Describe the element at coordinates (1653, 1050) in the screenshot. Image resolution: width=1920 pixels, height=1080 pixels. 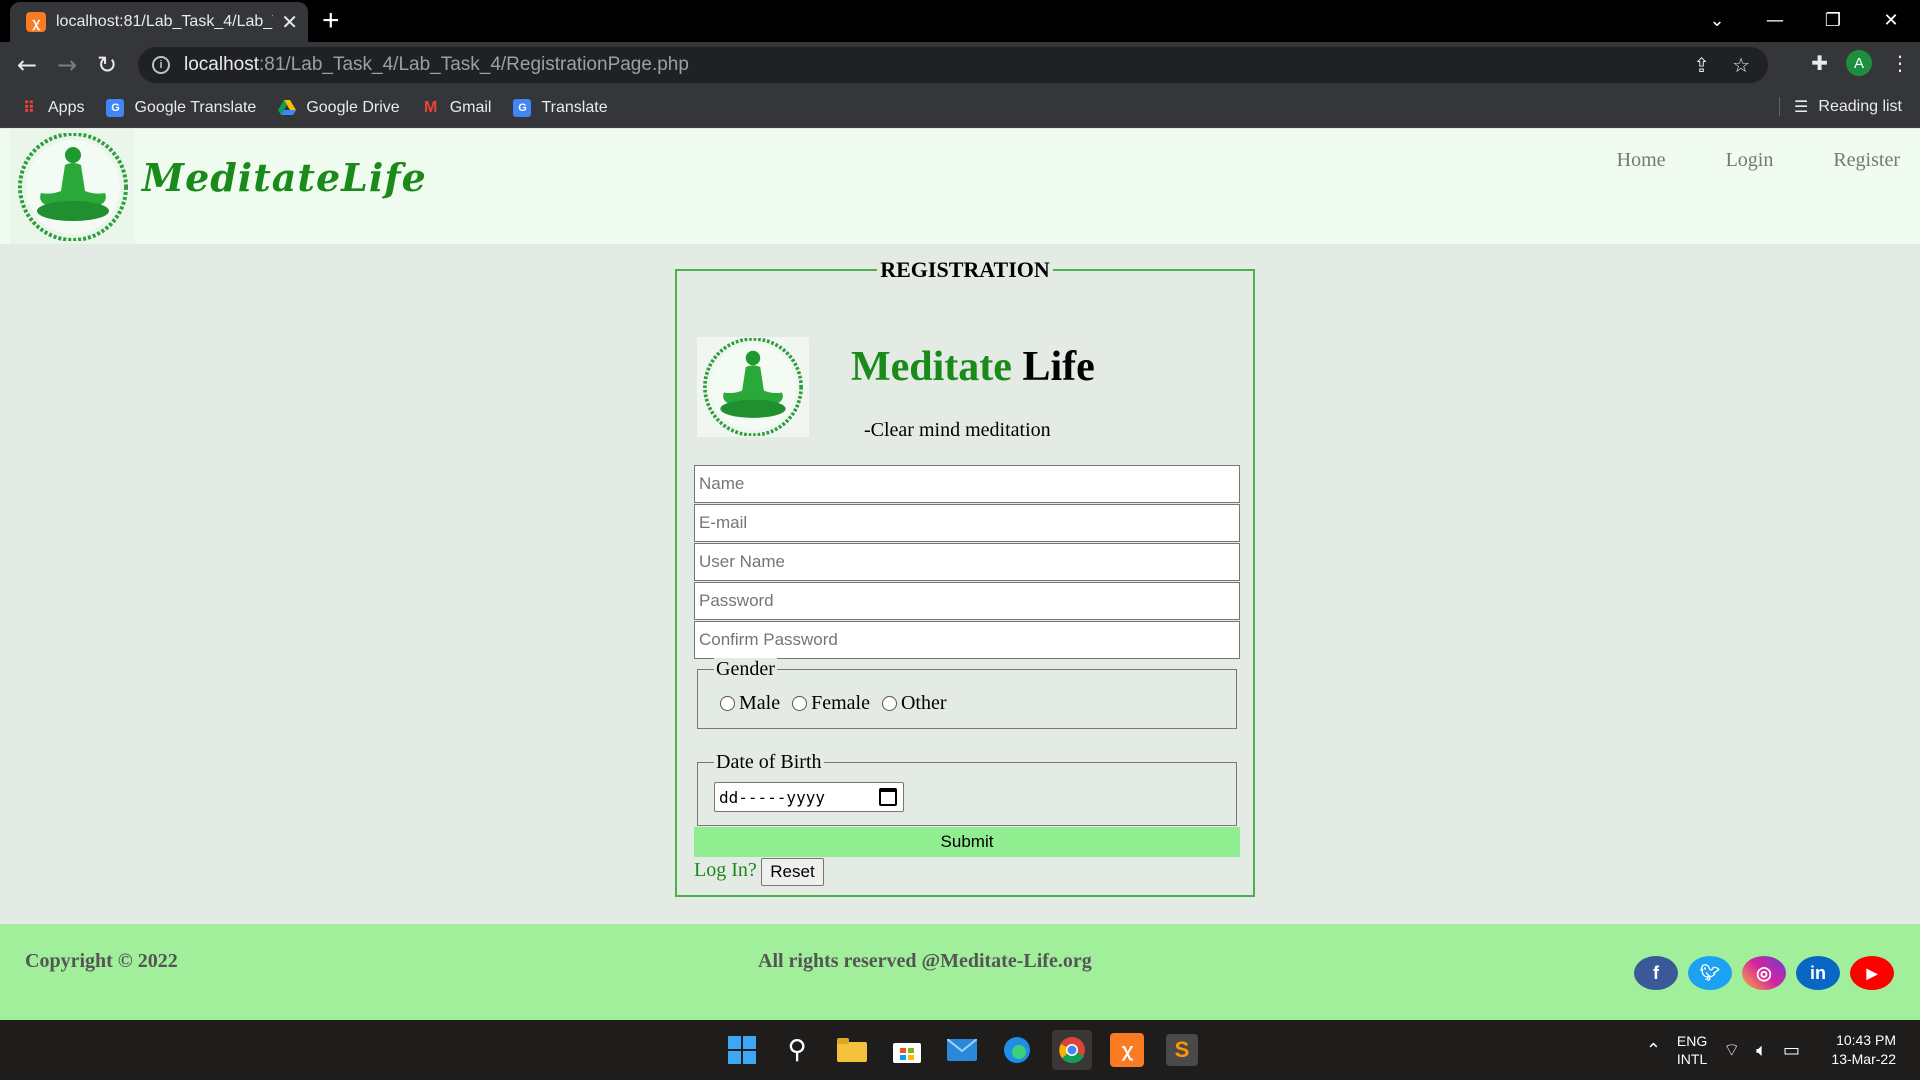
I see `tray-chevron-up-icon: ⌃` at that location.